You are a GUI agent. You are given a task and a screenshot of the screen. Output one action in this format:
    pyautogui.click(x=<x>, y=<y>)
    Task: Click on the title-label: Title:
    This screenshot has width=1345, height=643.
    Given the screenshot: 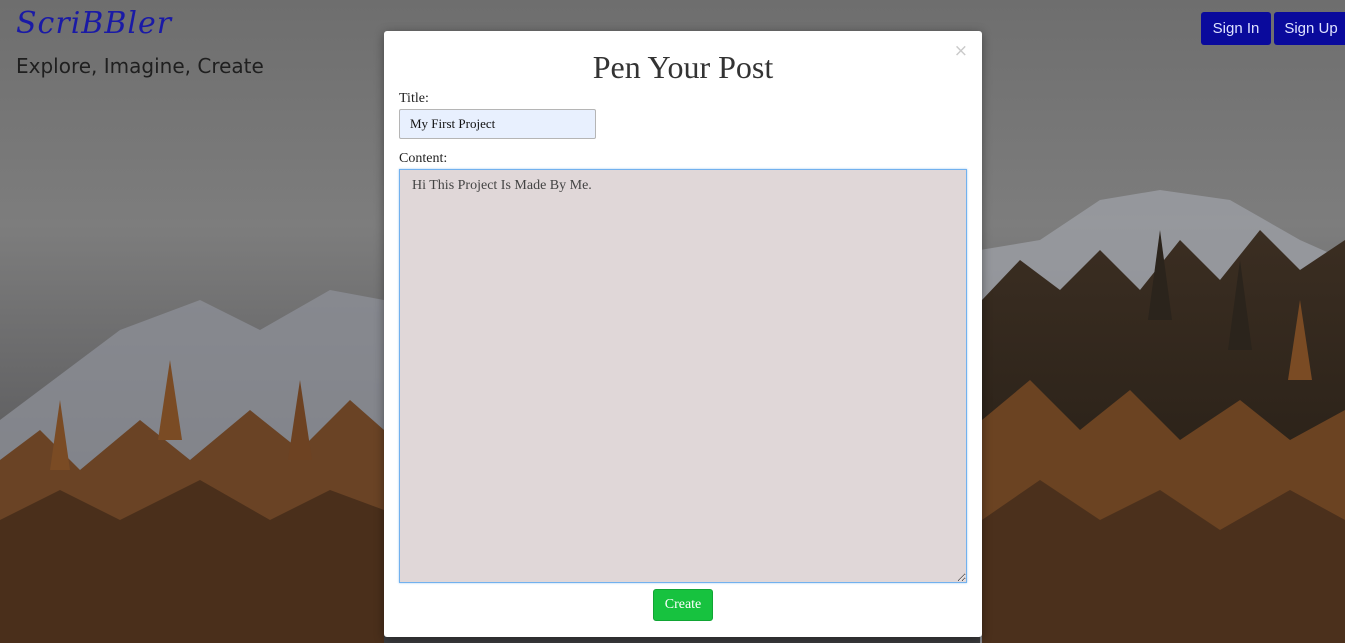 What is the action you would take?
    pyautogui.click(x=414, y=98)
    